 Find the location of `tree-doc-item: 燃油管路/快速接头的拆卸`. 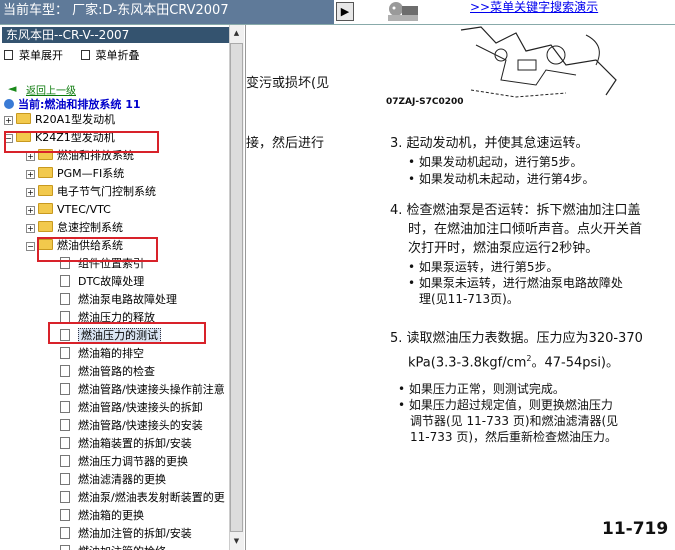

tree-doc-item: 燃油管路/快速接头的拆卸 is located at coordinates (131, 408).